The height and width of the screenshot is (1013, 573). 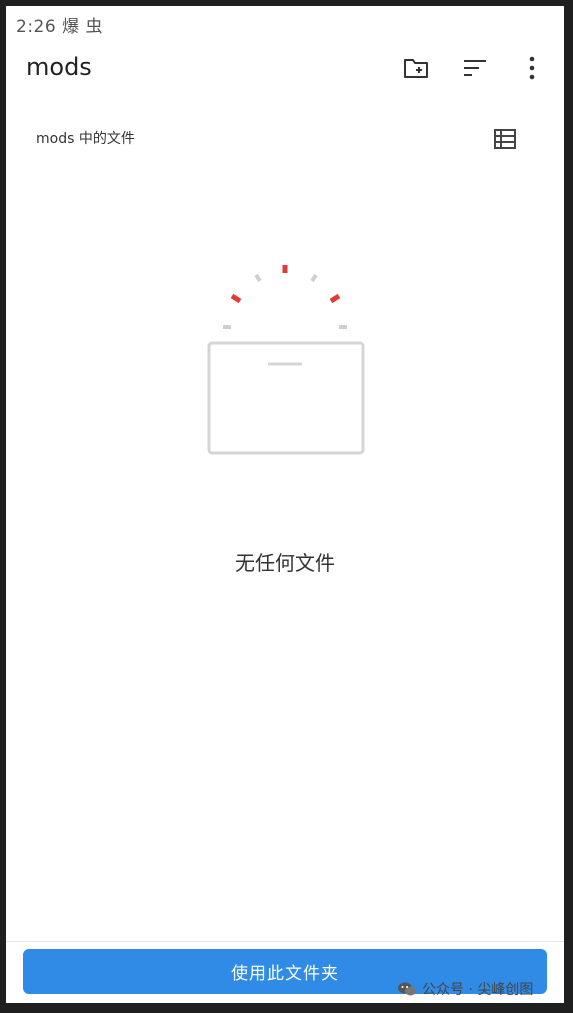 I want to click on empty-state-message: 无任何文件, so click(x=285, y=563).